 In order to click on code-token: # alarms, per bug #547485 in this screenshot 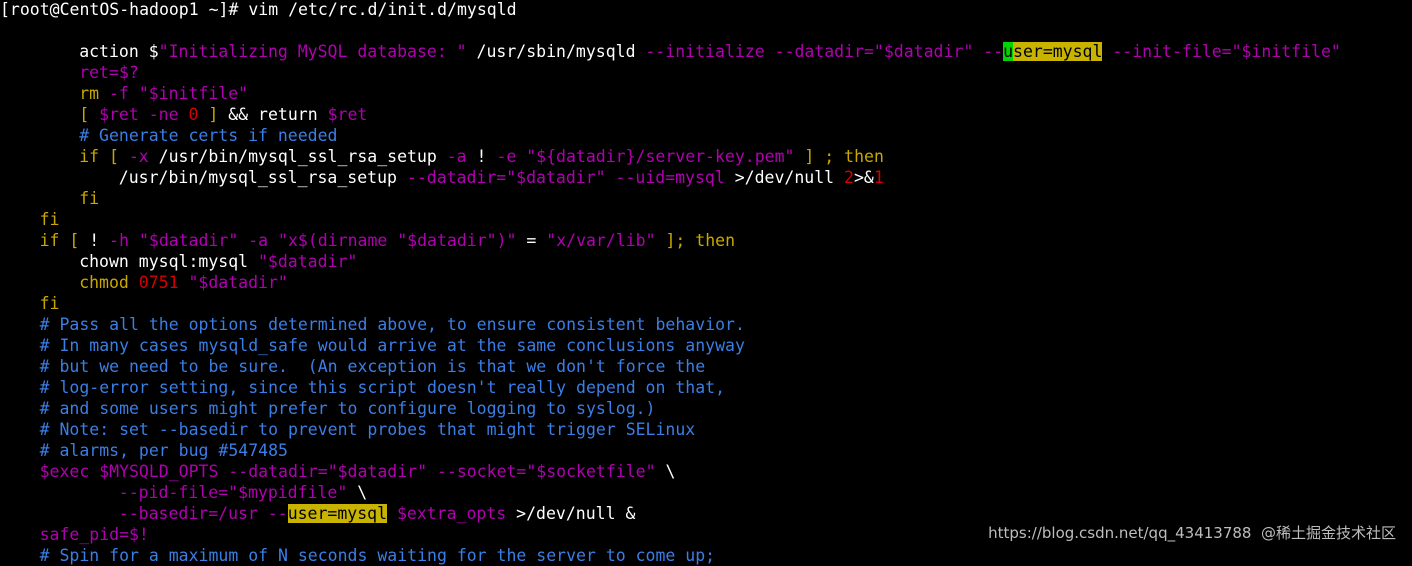, I will do `click(163, 450)`.